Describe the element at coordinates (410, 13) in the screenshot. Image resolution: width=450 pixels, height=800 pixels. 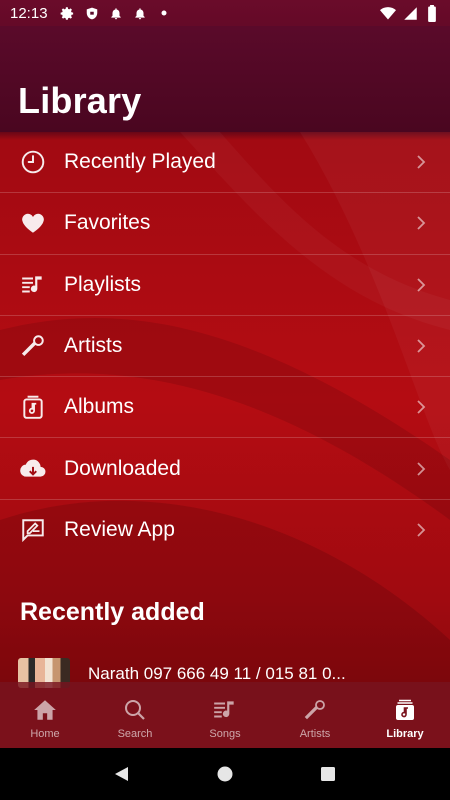
I see `cellular-icon` at that location.